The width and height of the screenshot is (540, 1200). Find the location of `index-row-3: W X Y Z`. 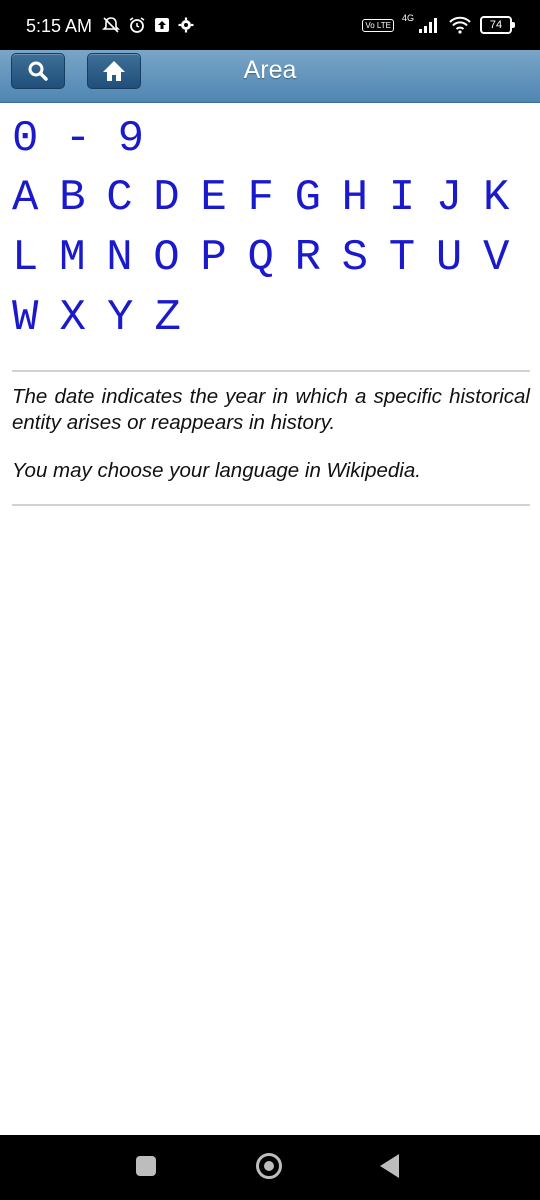

index-row-3: W X Y Z is located at coordinates (271, 318).